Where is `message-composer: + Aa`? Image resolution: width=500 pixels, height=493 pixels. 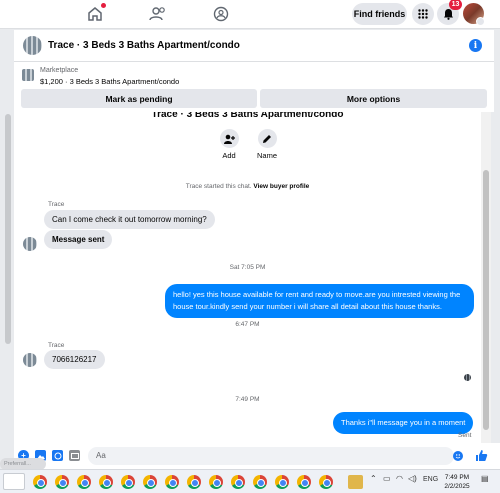
message-composer: + Aa is located at coordinates (257, 456).